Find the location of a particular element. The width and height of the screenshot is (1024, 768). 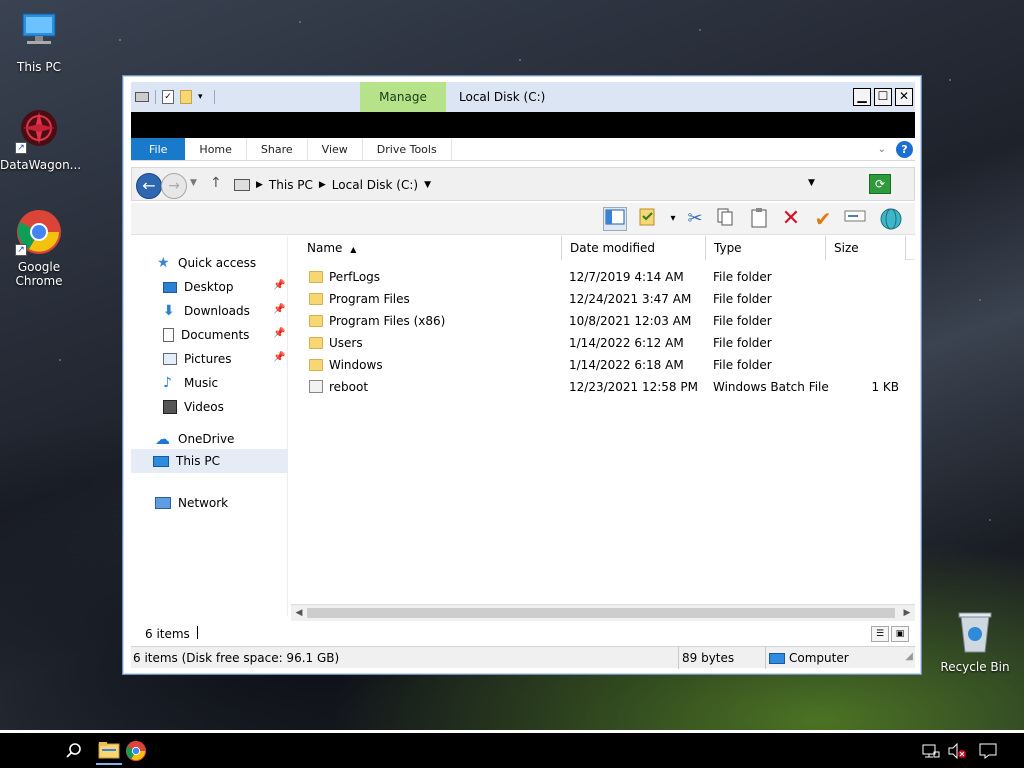

scrollbar-thumb is located at coordinates (601, 613).